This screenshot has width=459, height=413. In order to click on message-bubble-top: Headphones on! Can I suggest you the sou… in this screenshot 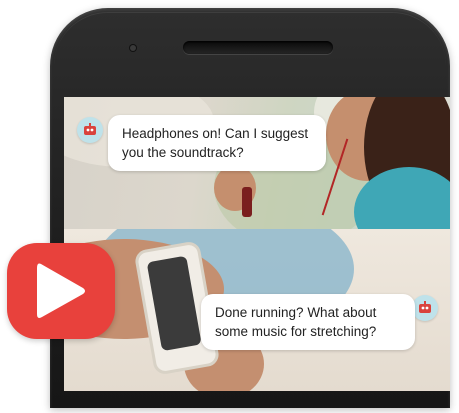, I will do `click(217, 143)`.